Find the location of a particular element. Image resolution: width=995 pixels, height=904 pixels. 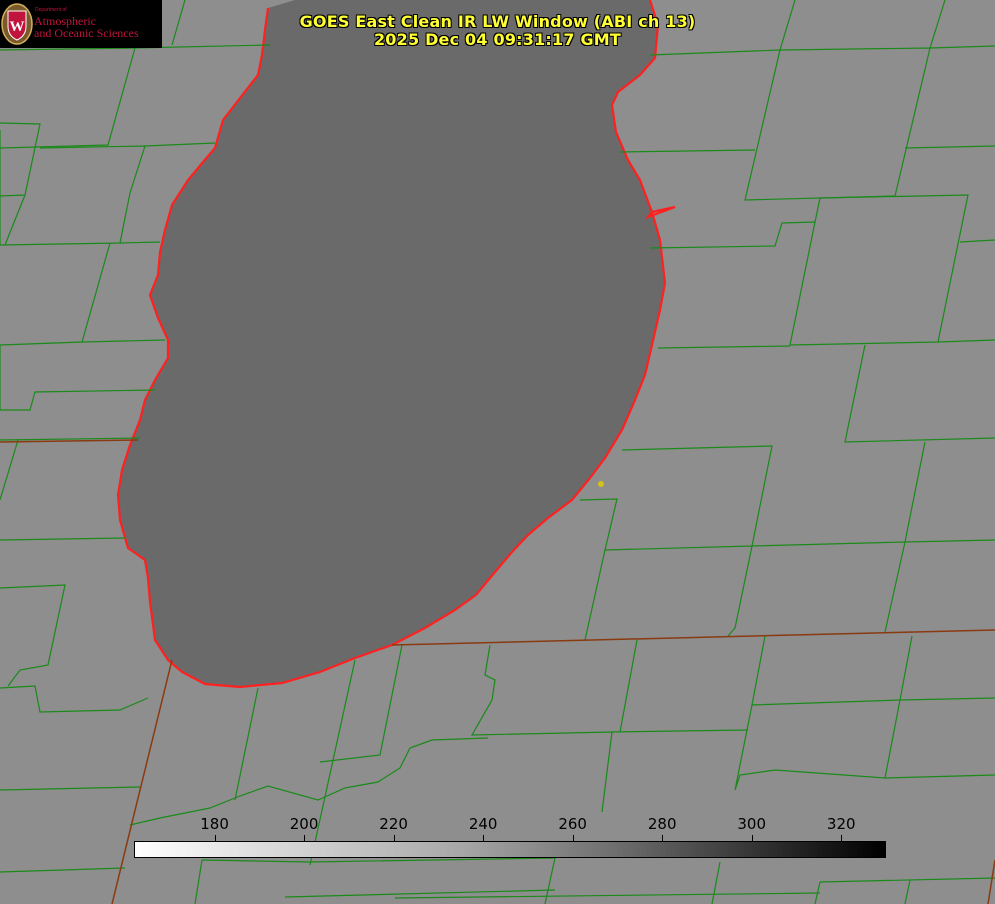

image-timestamp: 2025 Dec 04 09:31:17 GMT is located at coordinates (497, 39).